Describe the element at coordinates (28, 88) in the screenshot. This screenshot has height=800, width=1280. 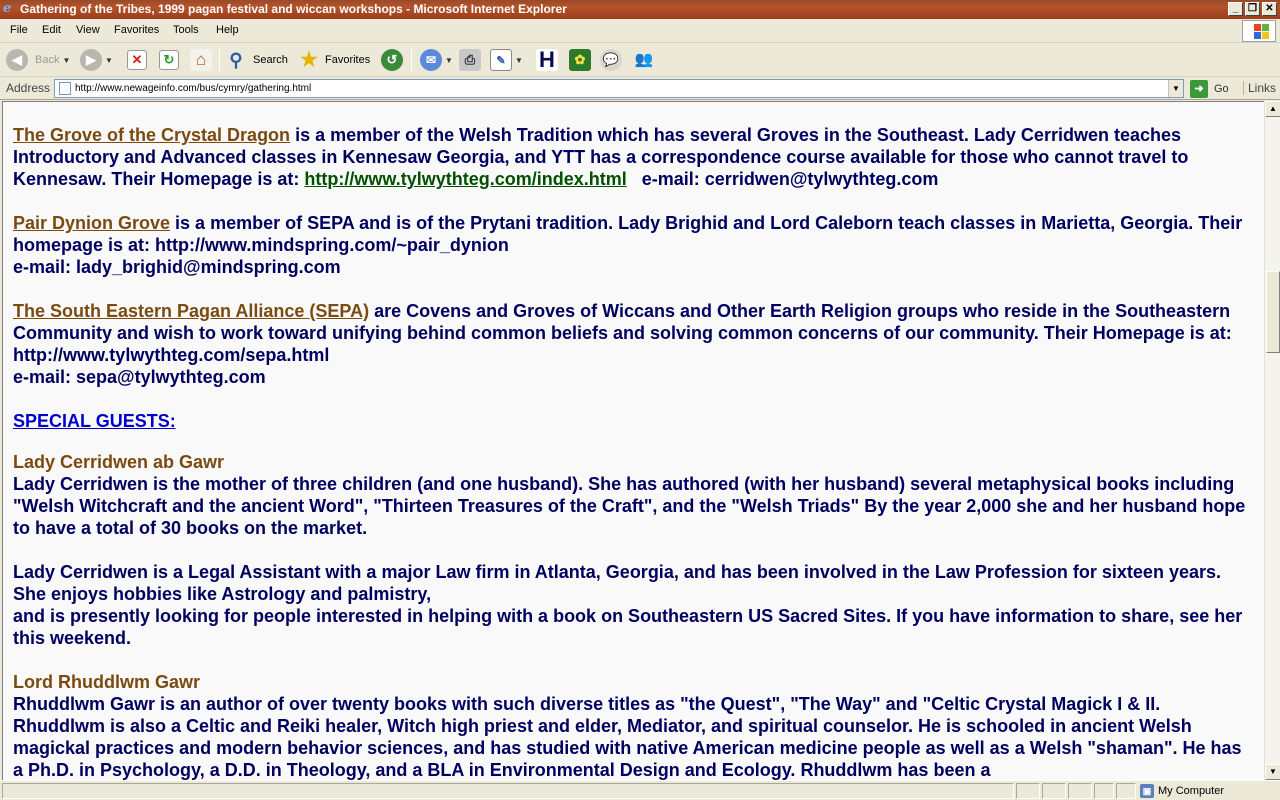
I see `address-label: Address` at that location.